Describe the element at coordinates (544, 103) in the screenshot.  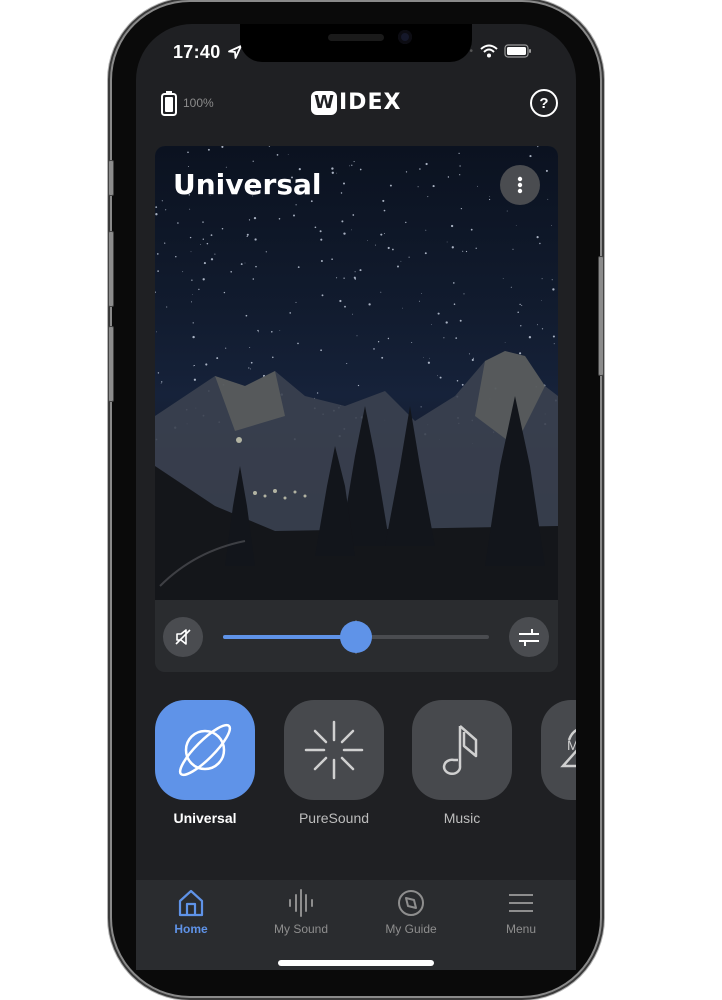
I see `help-button: ?` at that location.